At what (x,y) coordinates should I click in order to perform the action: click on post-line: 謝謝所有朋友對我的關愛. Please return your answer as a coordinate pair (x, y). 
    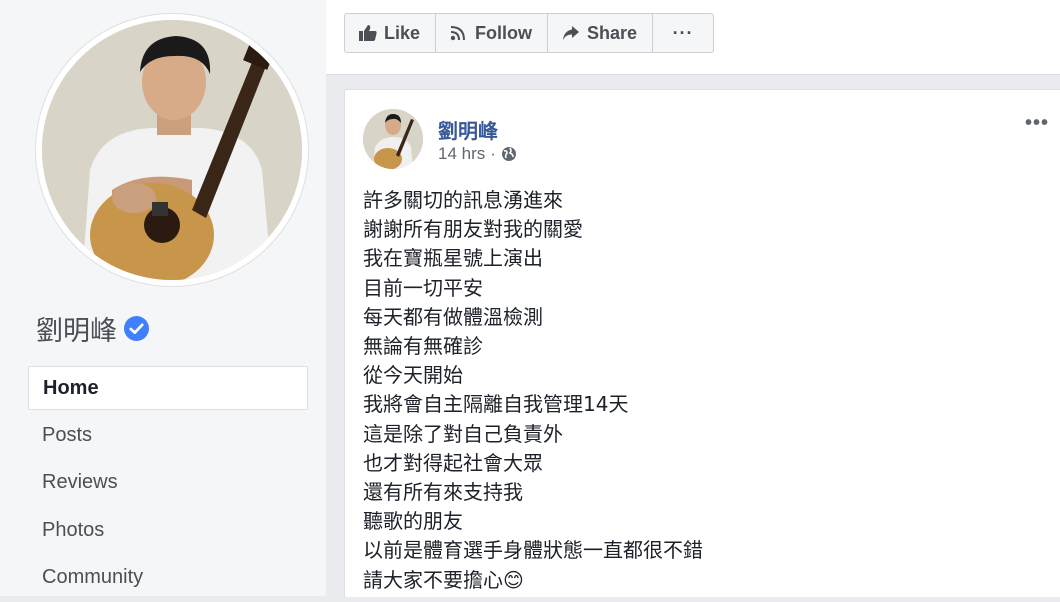
    Looking at the image, I should click on (473, 229).